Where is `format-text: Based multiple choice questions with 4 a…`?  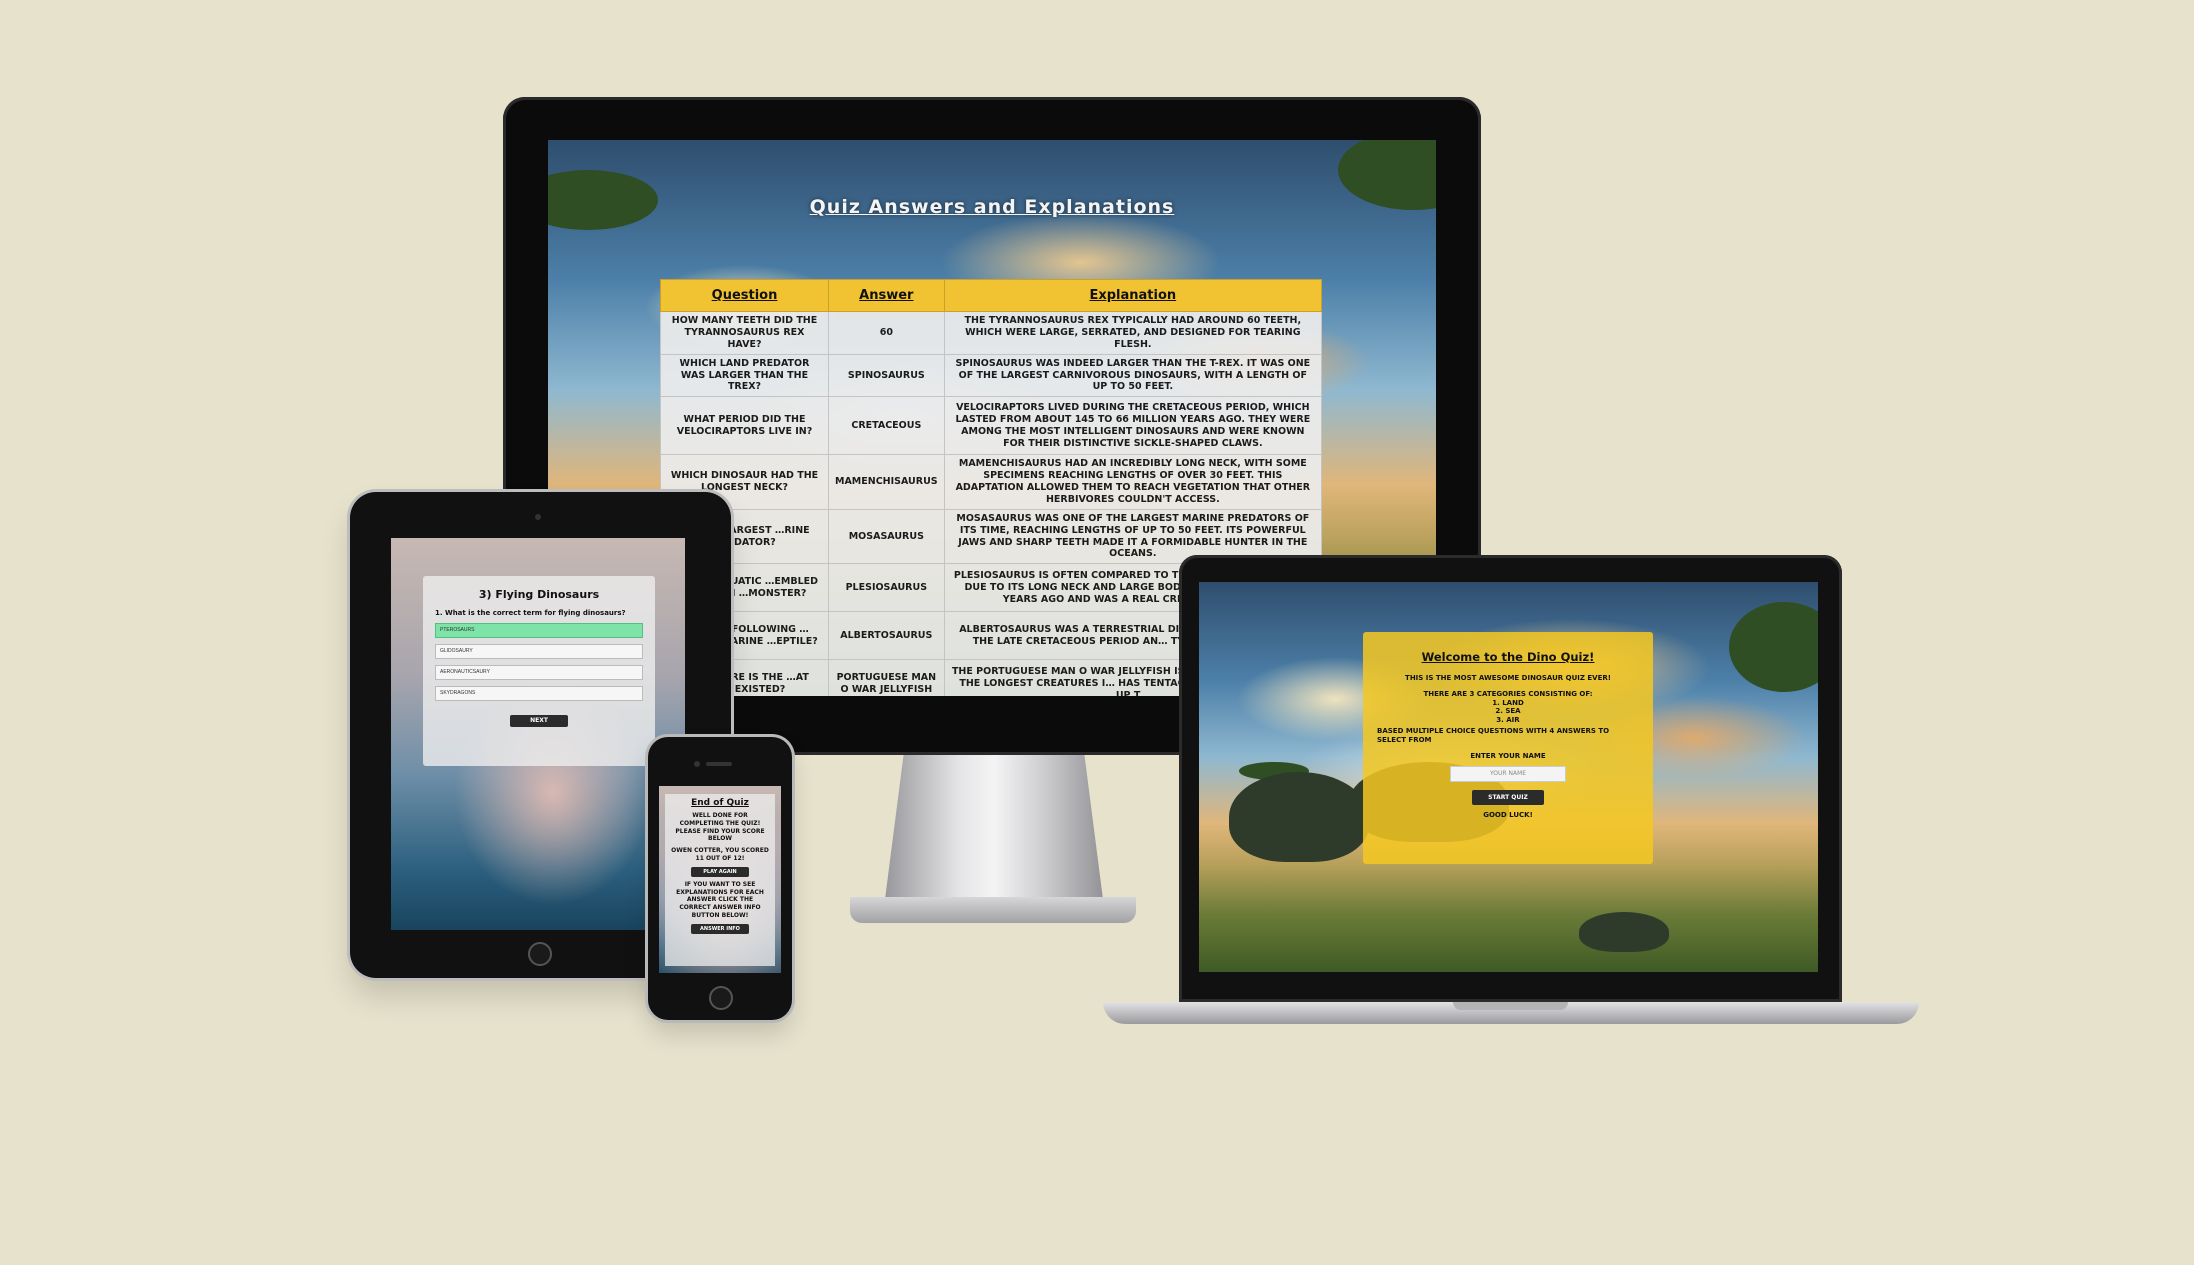
format-text: Based multiple choice questions with 4 a… is located at coordinates (1493, 735).